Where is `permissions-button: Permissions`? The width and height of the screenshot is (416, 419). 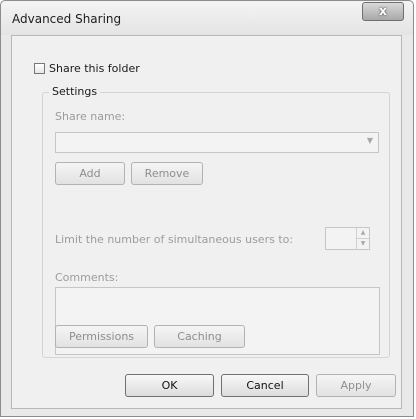 permissions-button: Permissions is located at coordinates (101, 336).